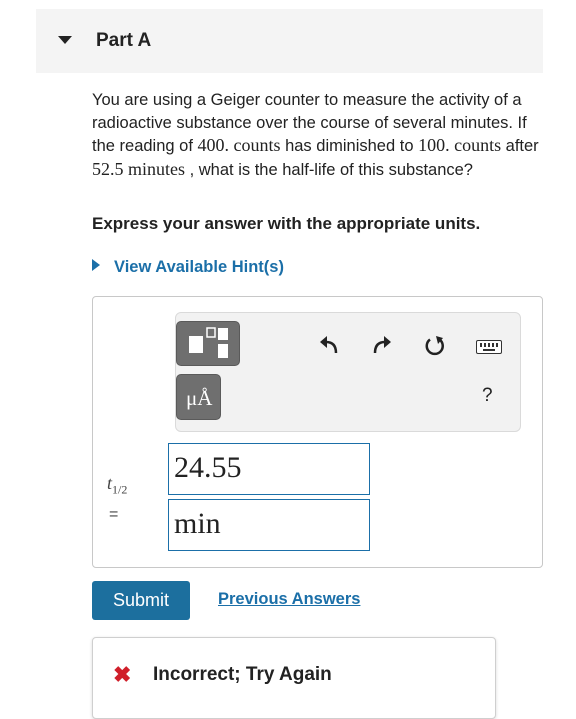 Image resolution: width=576 pixels, height=719 pixels. Describe the element at coordinates (65, 40) in the screenshot. I see `collapse-triangle-icon` at that location.